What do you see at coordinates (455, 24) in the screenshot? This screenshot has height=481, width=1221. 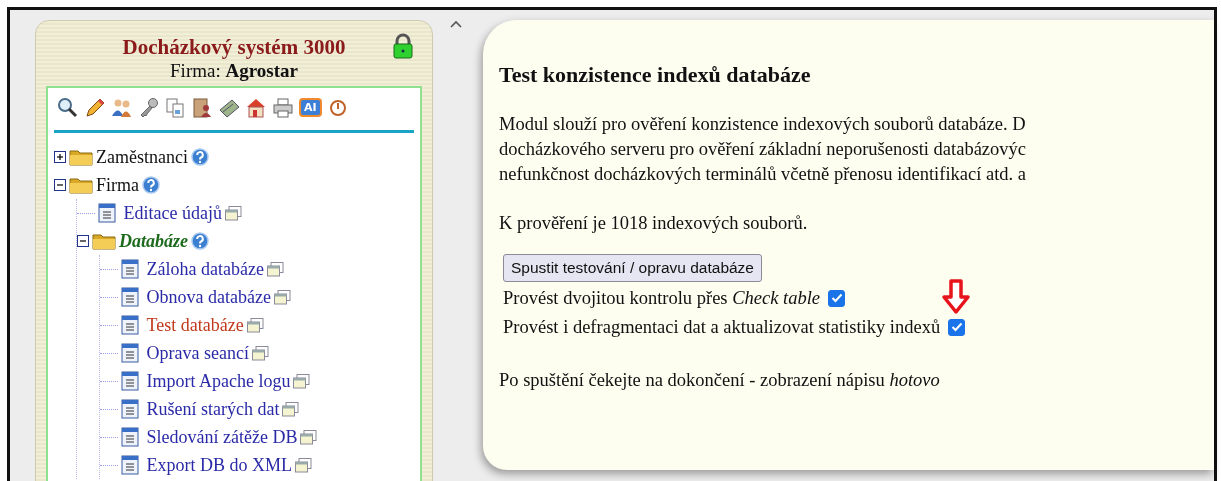 I see `scroll-up-icon` at bounding box center [455, 24].